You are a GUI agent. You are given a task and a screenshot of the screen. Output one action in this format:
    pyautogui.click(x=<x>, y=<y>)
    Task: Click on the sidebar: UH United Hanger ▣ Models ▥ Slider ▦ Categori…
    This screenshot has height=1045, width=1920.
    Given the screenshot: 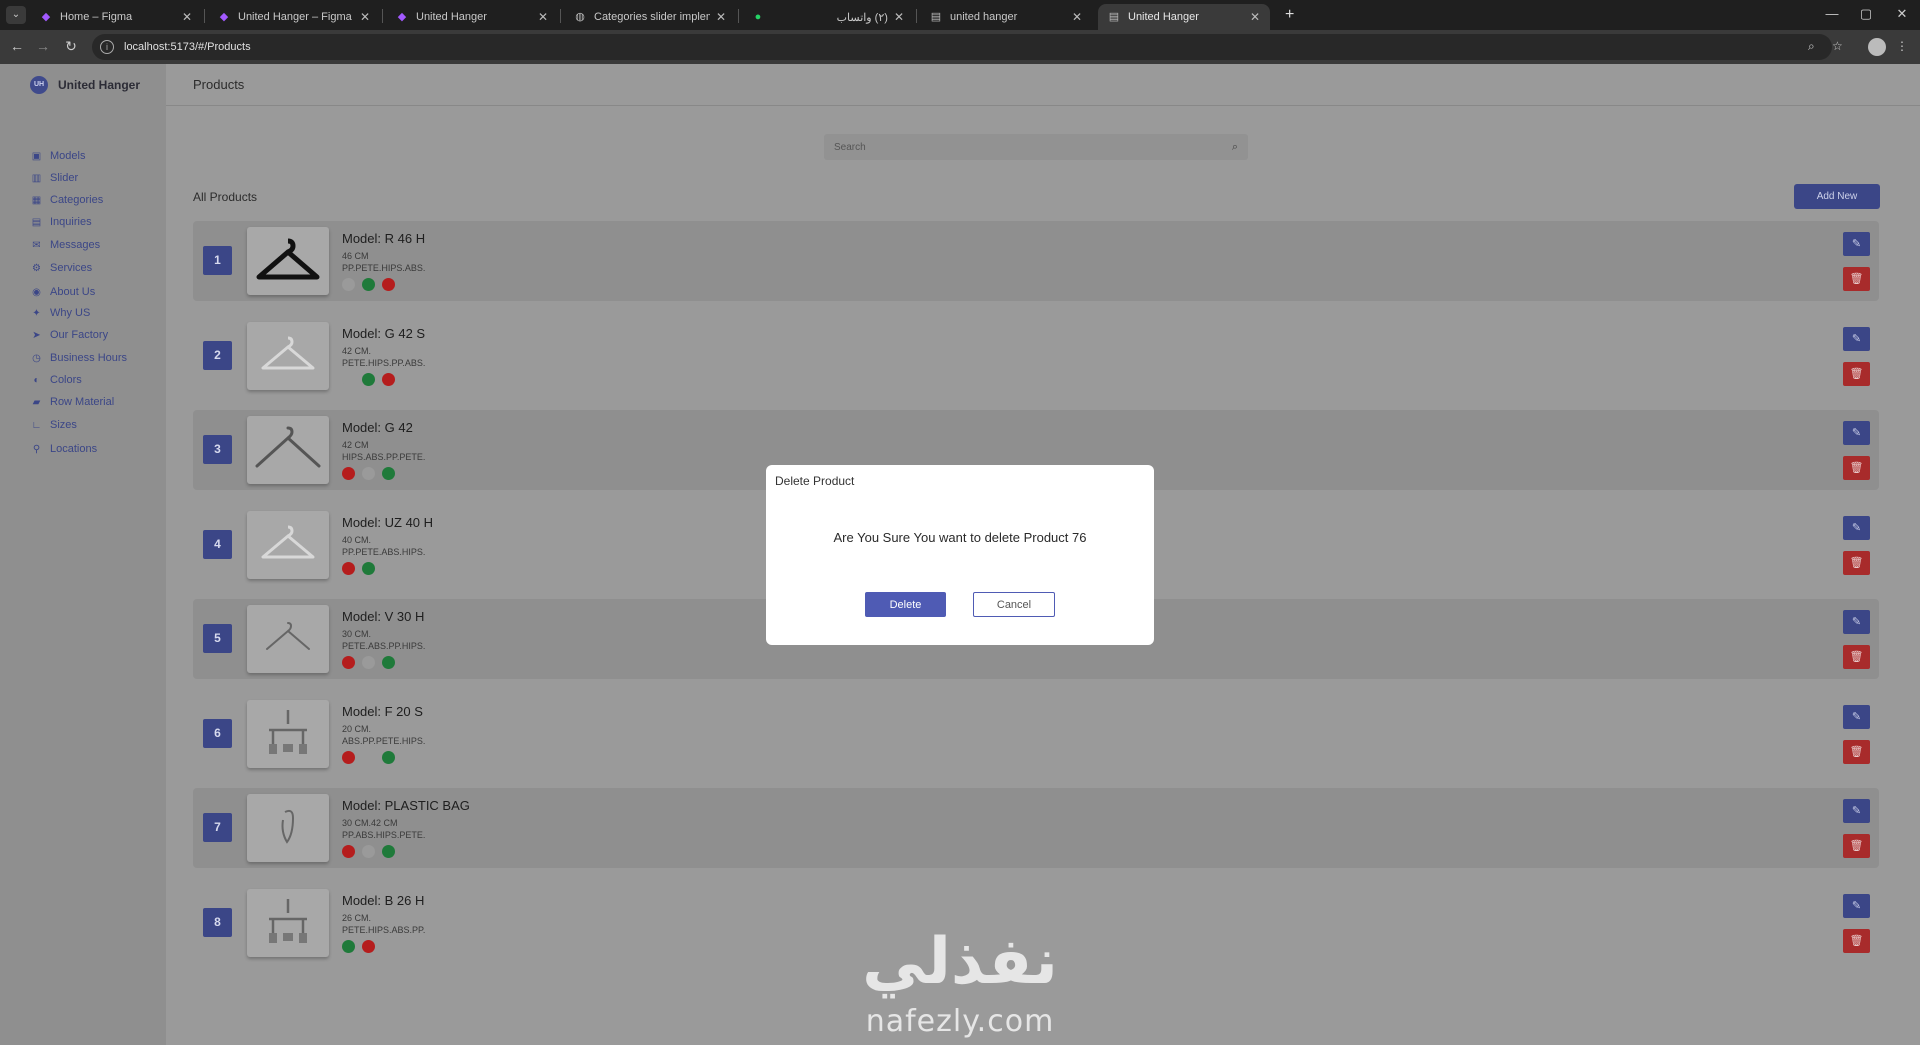 What is the action you would take?
    pyautogui.click(x=83, y=554)
    